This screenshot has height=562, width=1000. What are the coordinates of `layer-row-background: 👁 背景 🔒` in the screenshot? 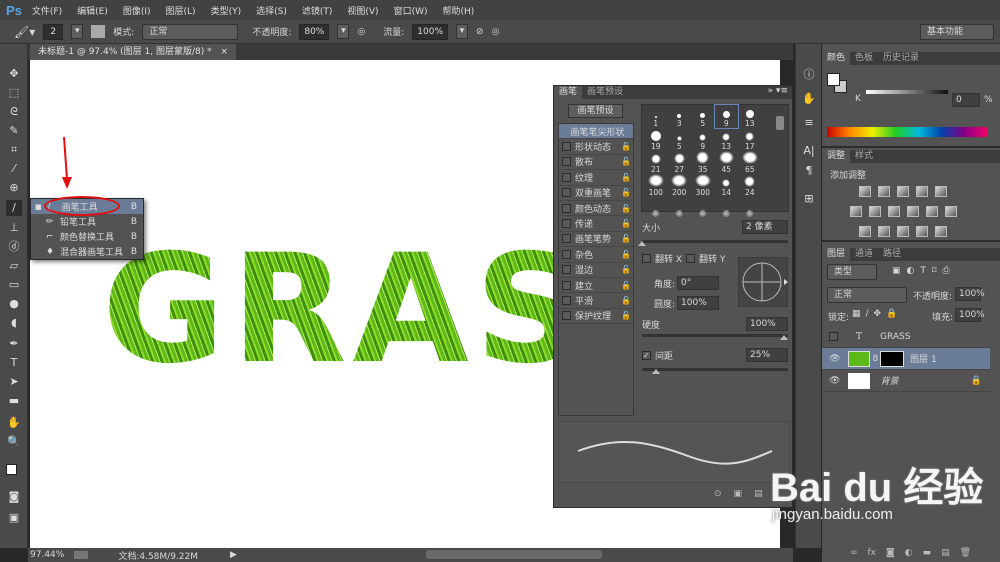 It's located at (906, 381).